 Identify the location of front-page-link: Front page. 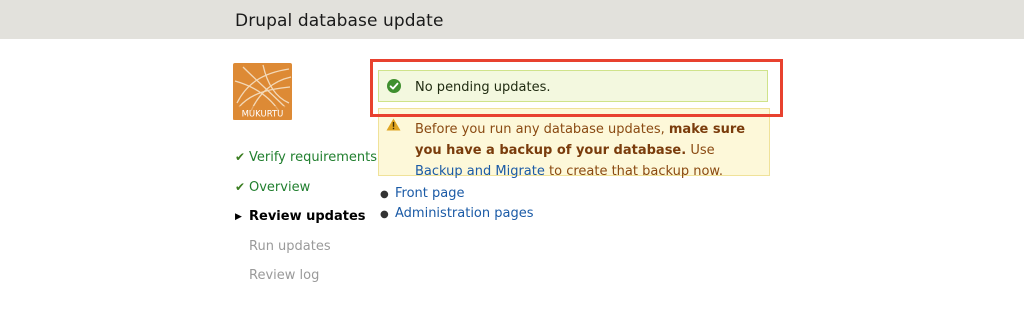
(429, 193).